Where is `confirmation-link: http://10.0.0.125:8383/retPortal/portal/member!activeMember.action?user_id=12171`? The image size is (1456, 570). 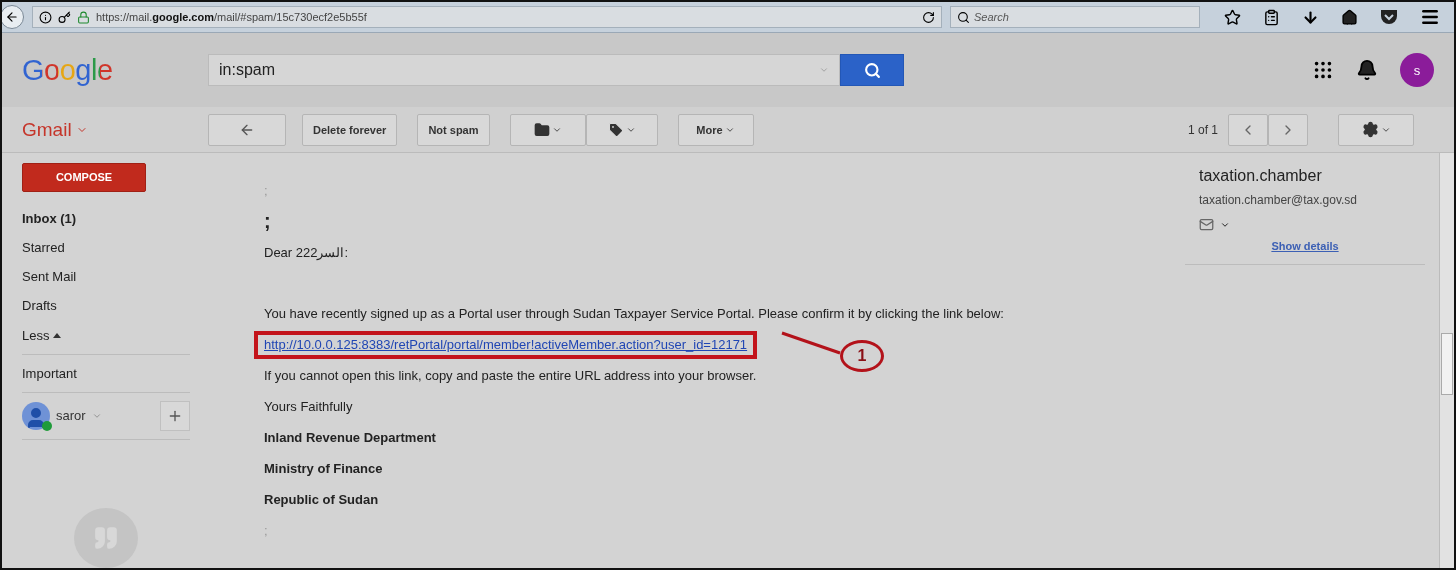
confirmation-link: http://10.0.0.125:8383/retPortal/portal/member!activeMember.action?user_id=12171 is located at coordinates (506, 344).